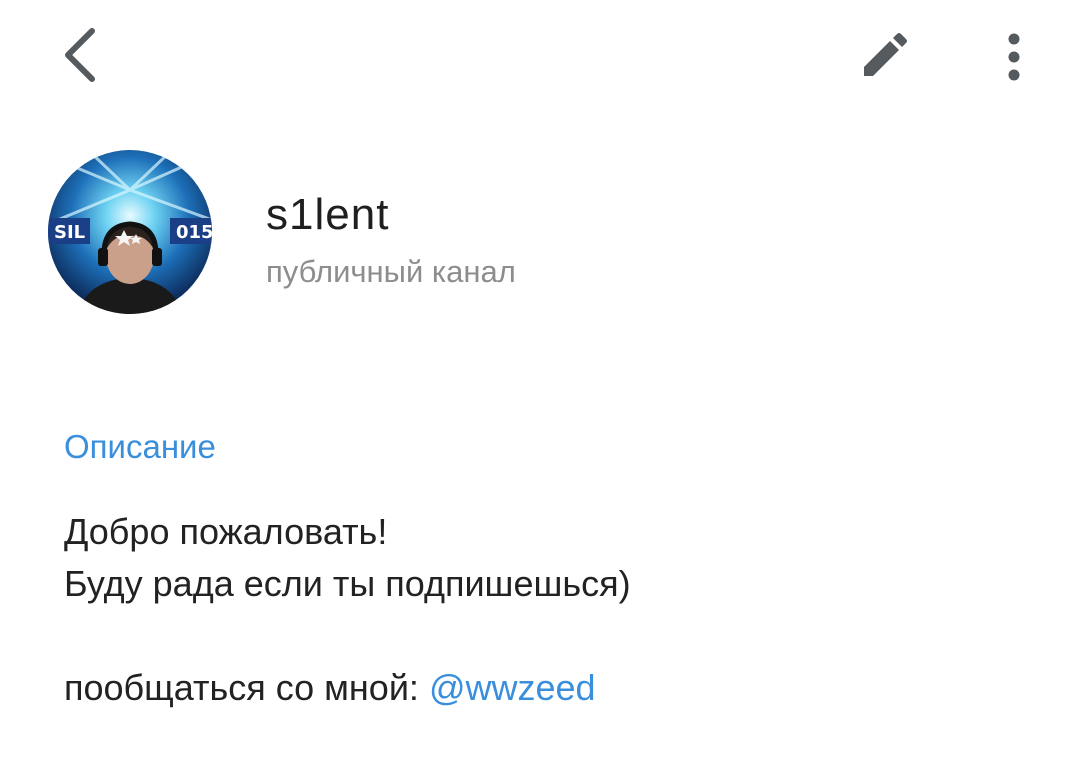 This screenshot has width=1080, height=778. I want to click on edit-button, so click(883, 57).